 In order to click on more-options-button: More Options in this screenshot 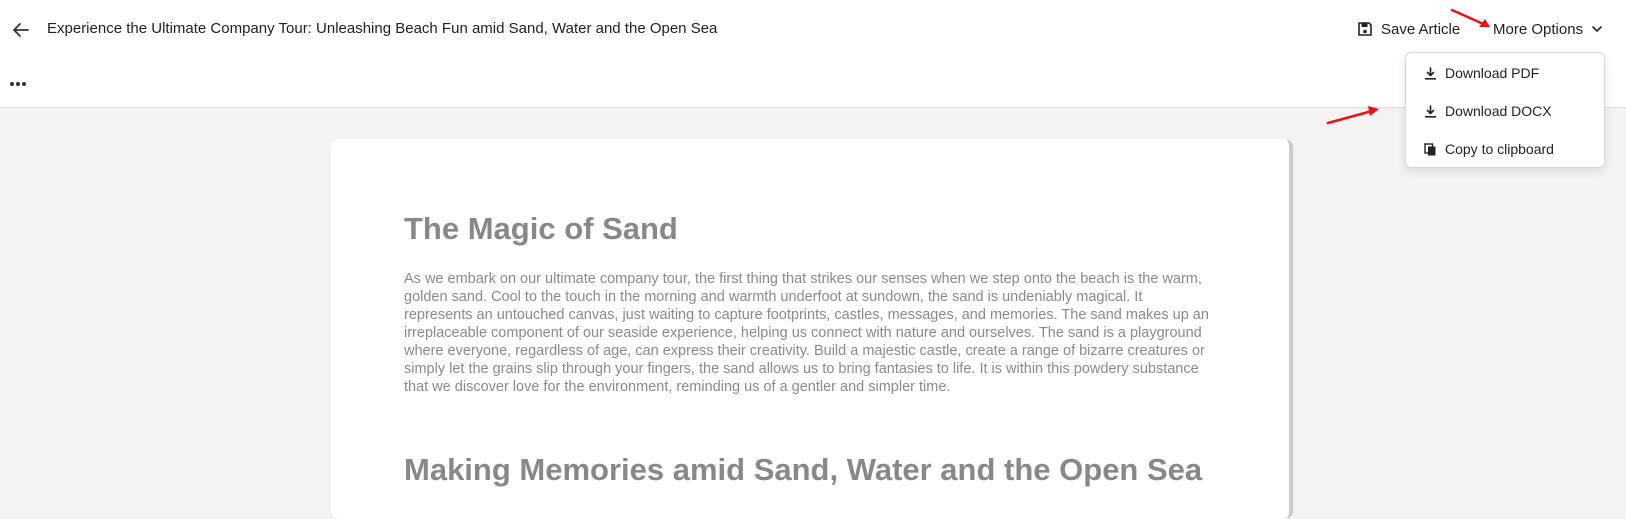, I will do `click(1548, 29)`.